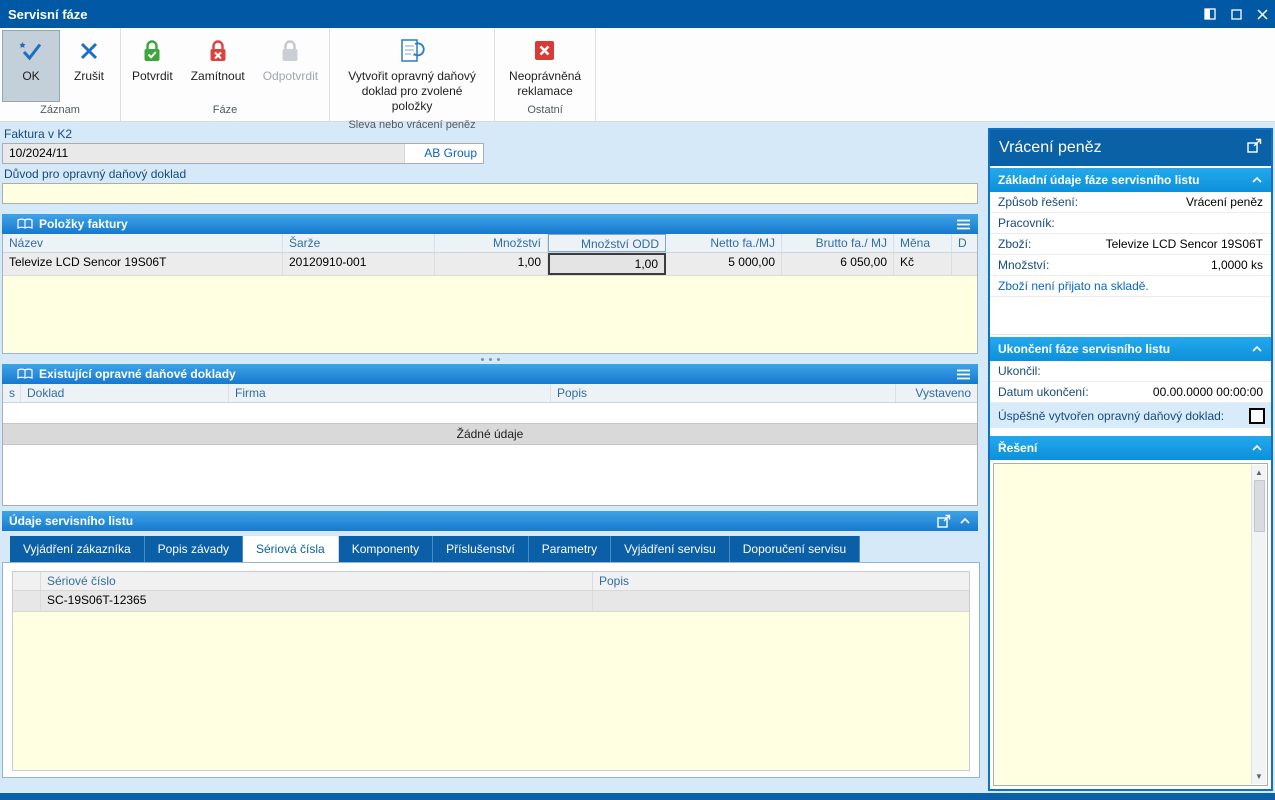  Describe the element at coordinates (936, 393) in the screenshot. I see `column-header: Vystaveno` at that location.